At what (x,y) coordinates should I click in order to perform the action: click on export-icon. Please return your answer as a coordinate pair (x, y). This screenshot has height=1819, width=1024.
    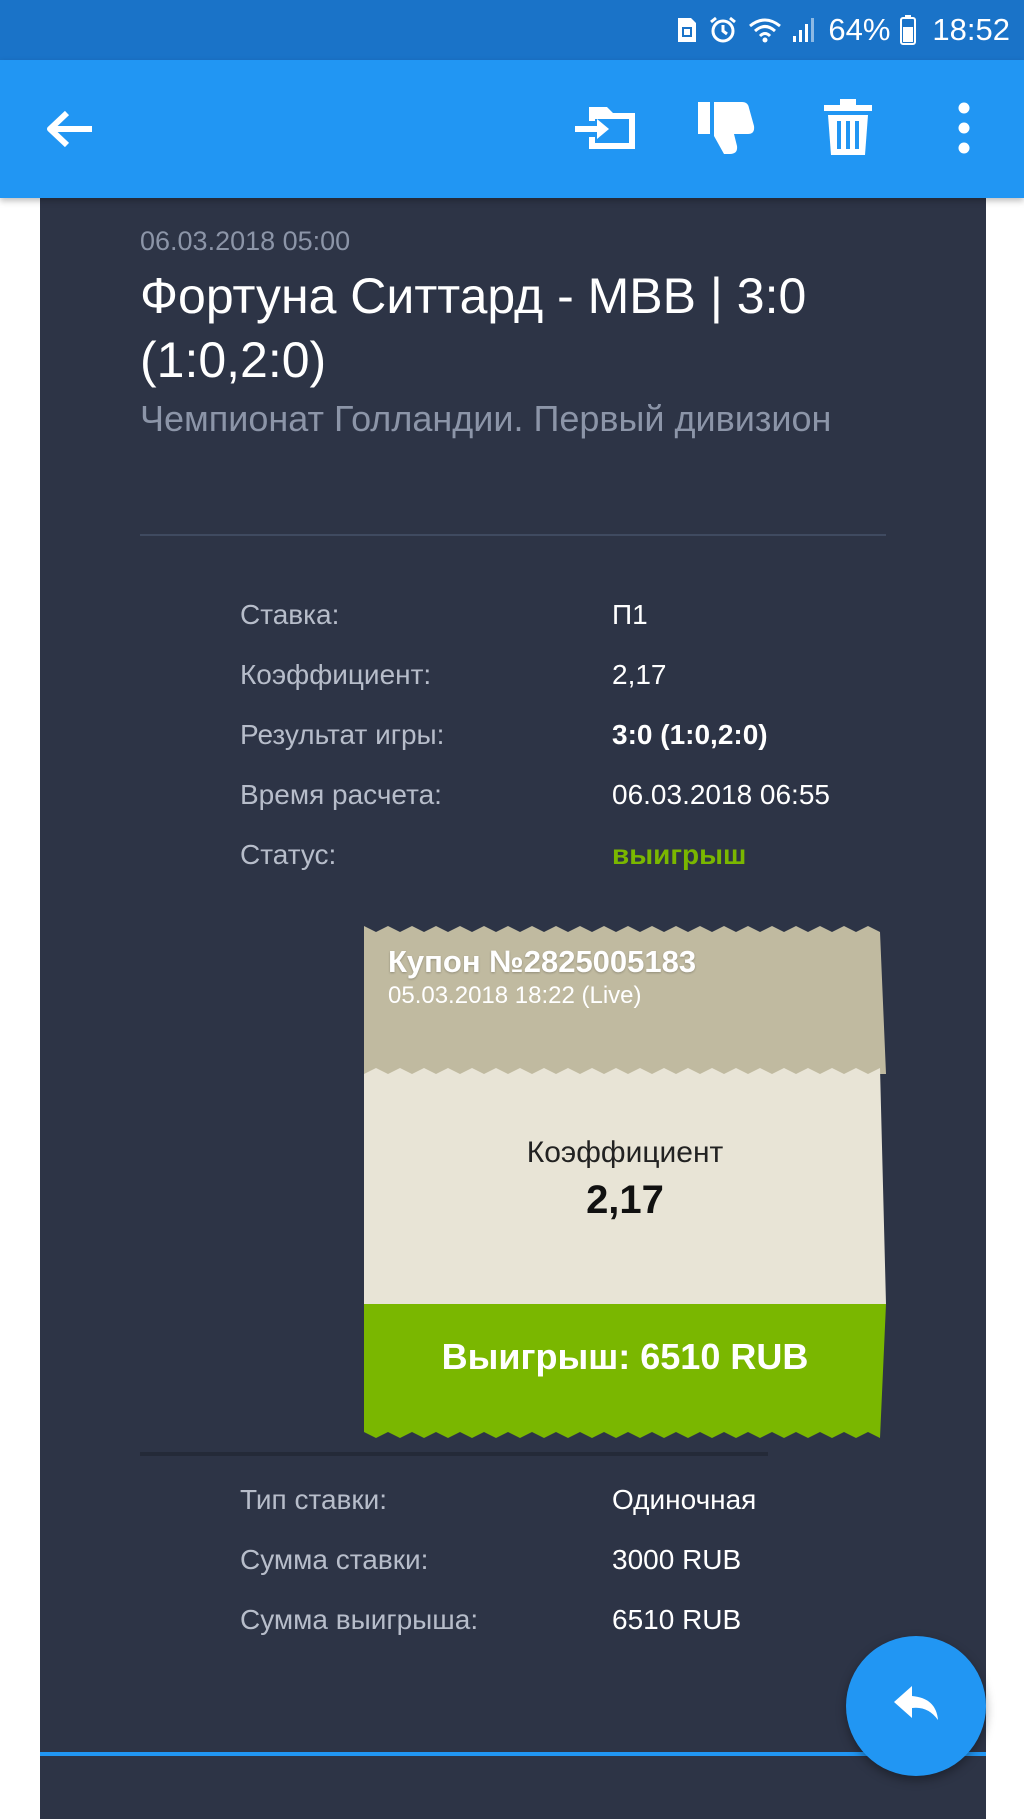
    Looking at the image, I should click on (606, 130).